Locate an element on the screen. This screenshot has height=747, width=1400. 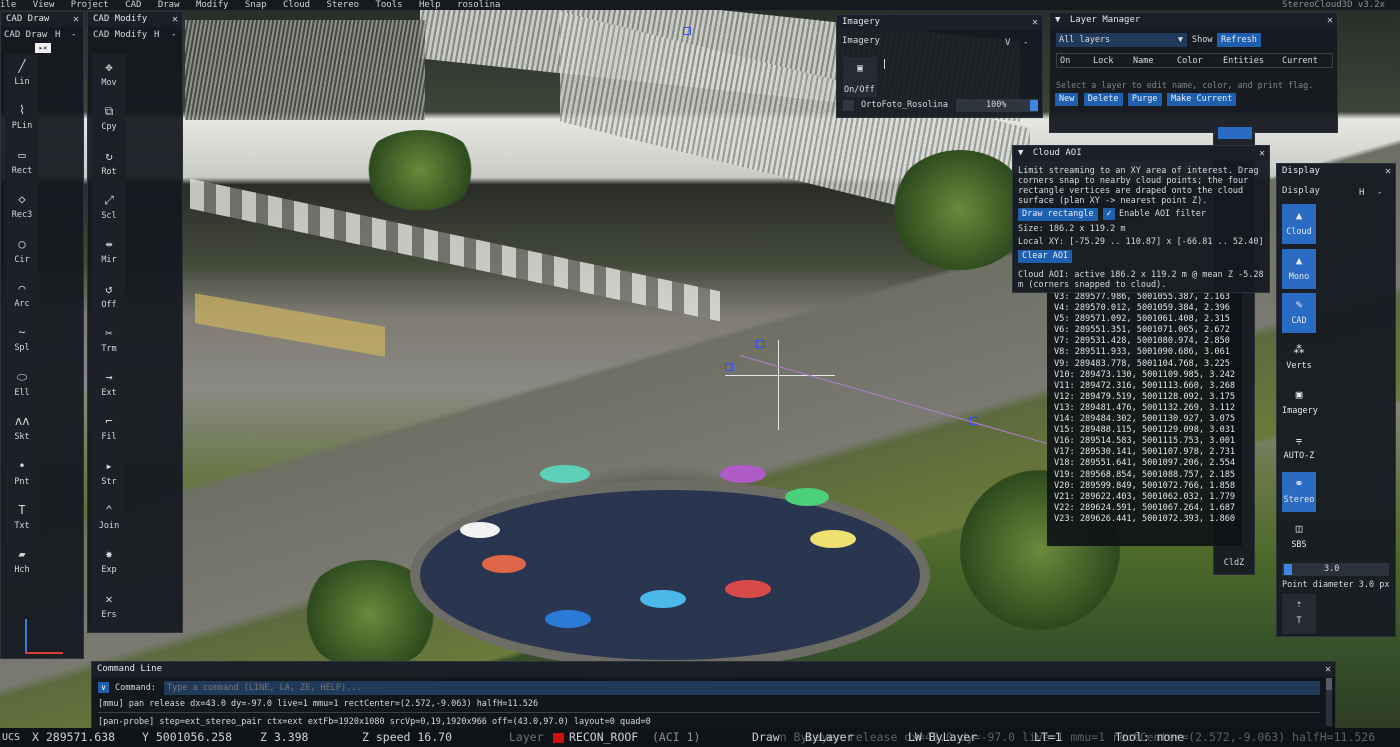
draw-tool-ell: ⬭ Ell is located at coordinates (22, 384).